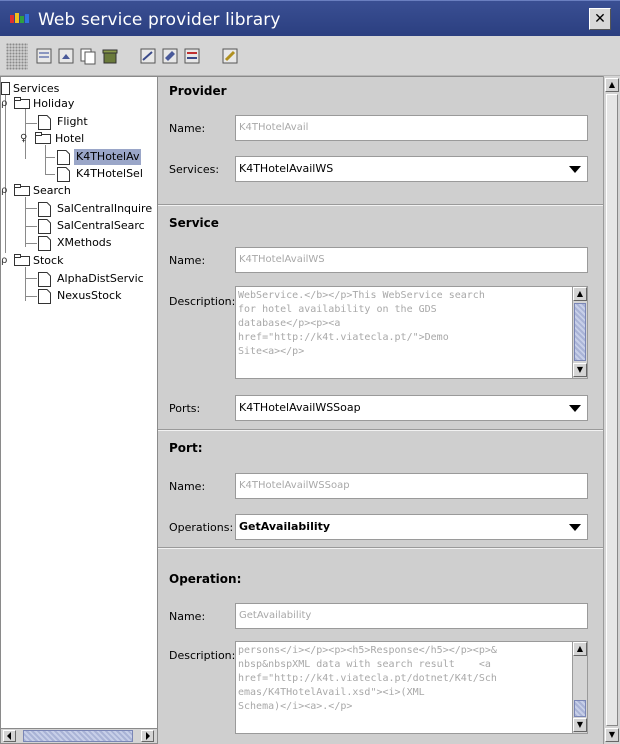 The width and height of the screenshot is (620, 744). Describe the element at coordinates (194, 223) in the screenshot. I see `service-heading: Service` at that location.